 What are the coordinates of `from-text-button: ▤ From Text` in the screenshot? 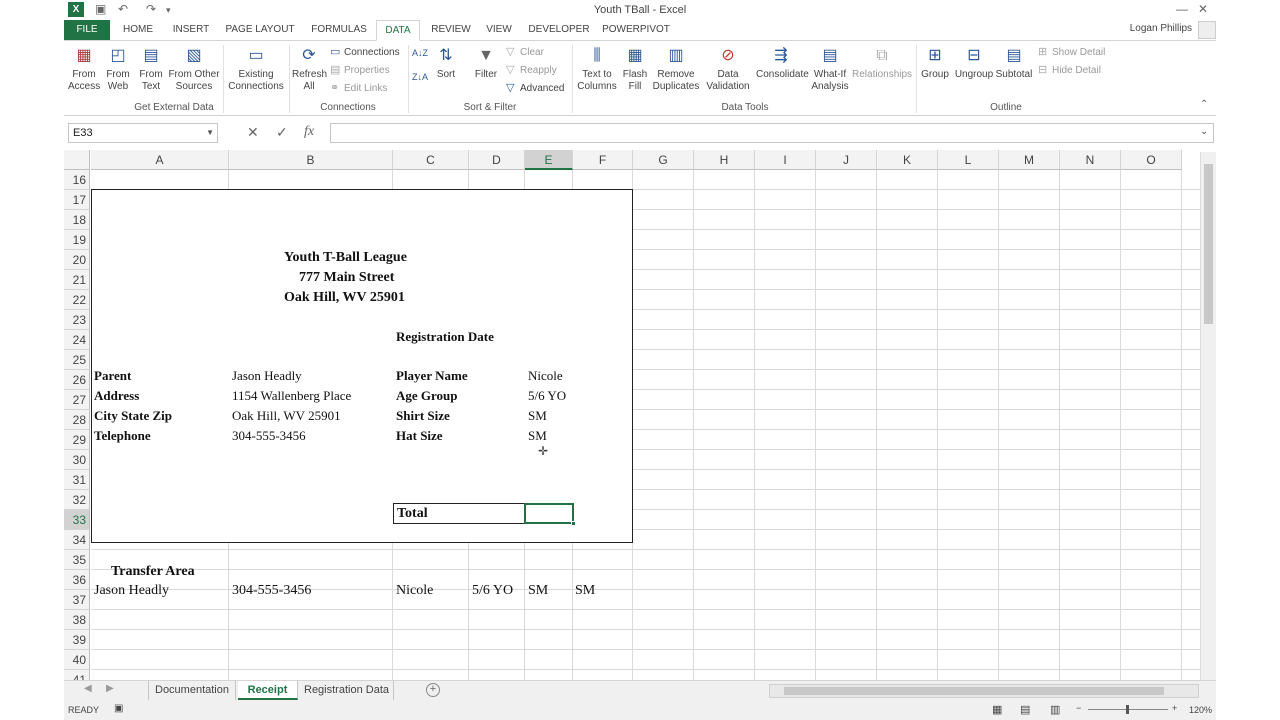 It's located at (151, 69).